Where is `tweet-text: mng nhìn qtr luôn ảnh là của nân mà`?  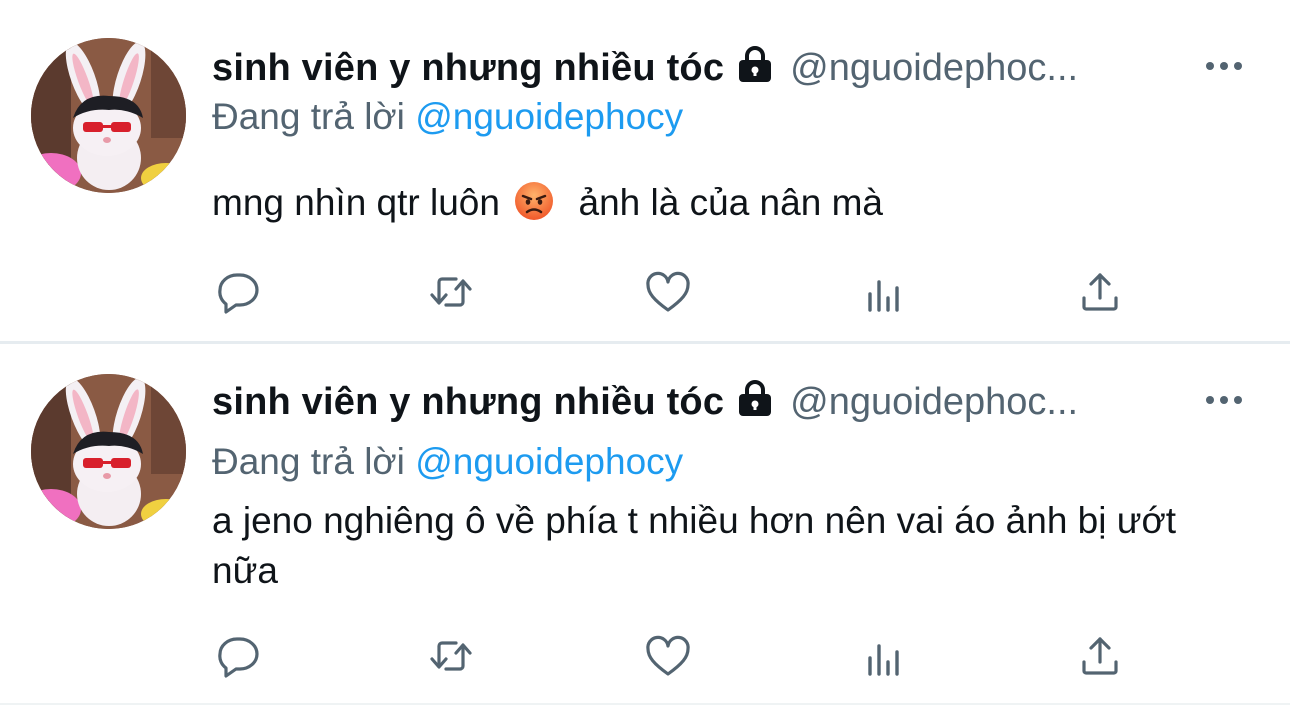
tweet-text: mng nhìn qtr luôn ảnh là của nân mà is located at coordinates (721, 203).